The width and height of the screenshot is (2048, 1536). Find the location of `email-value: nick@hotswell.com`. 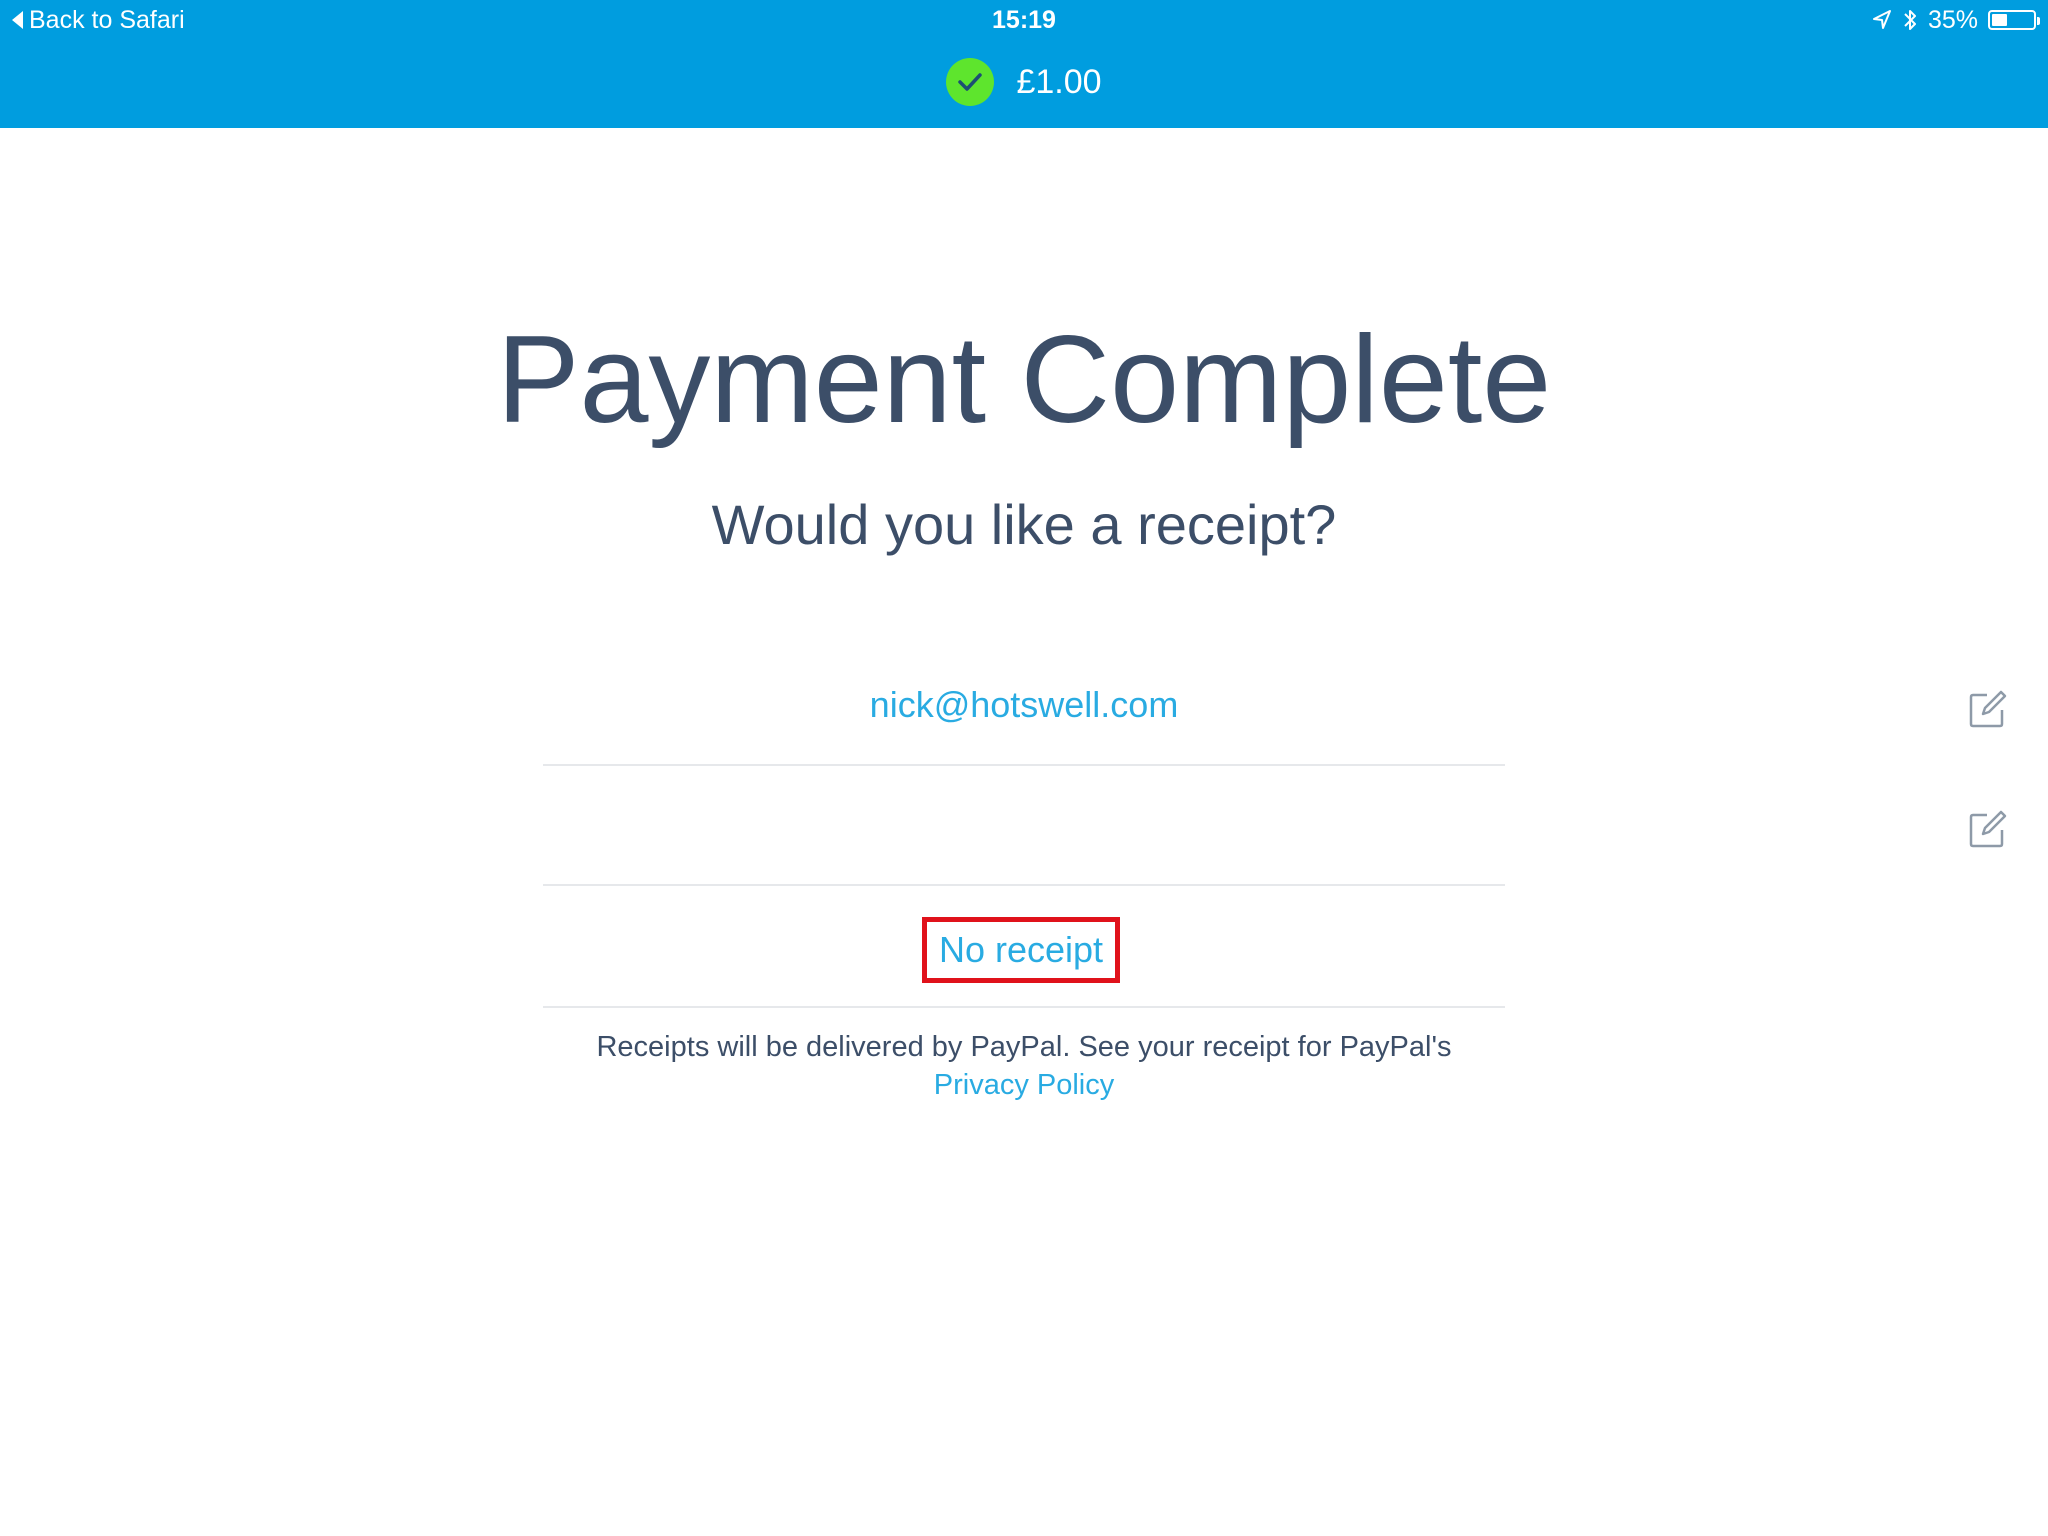

email-value: nick@hotswell.com is located at coordinates (1024, 704).